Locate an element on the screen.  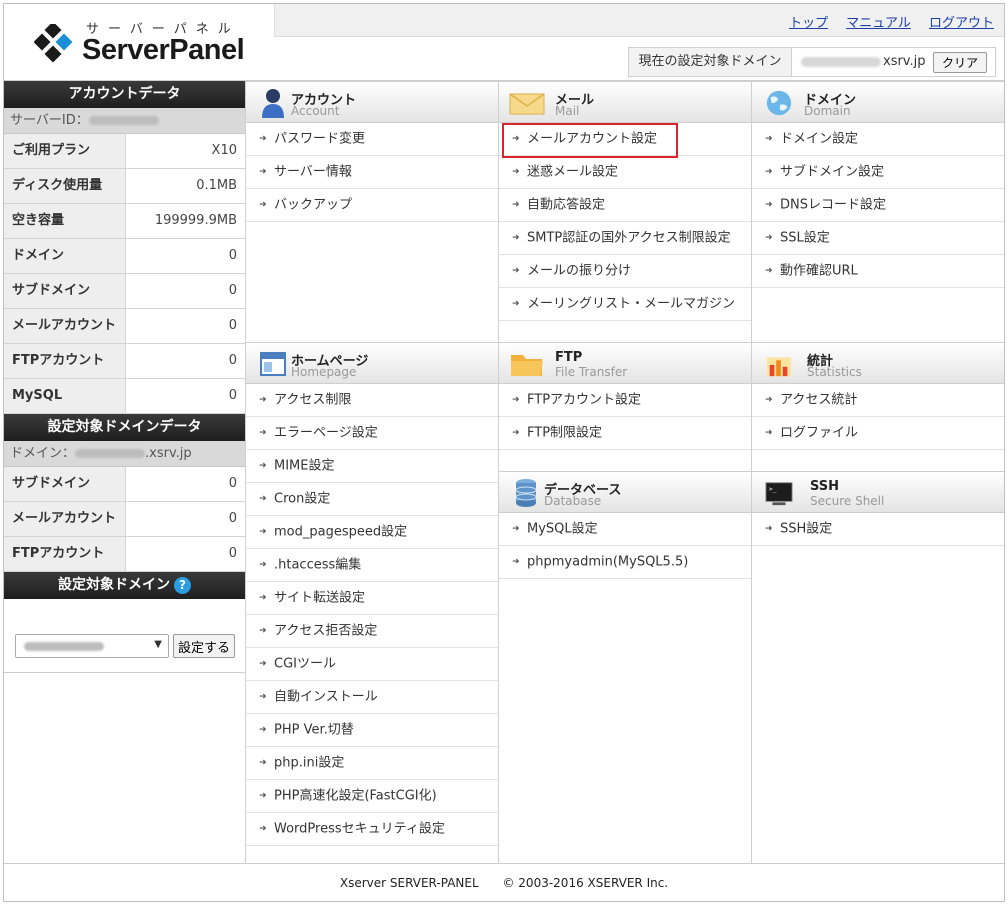
domain-data-title: 設定対象ドメインデータ is located at coordinates (124, 427).